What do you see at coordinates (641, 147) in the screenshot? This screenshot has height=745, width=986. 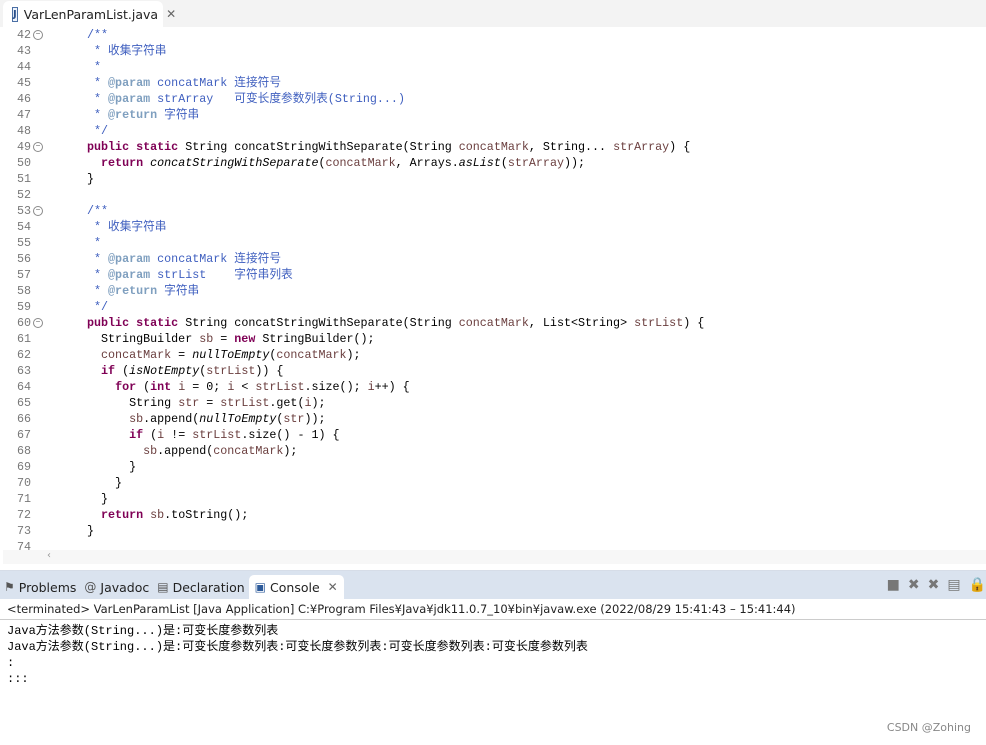 I see `code-token: strArray` at bounding box center [641, 147].